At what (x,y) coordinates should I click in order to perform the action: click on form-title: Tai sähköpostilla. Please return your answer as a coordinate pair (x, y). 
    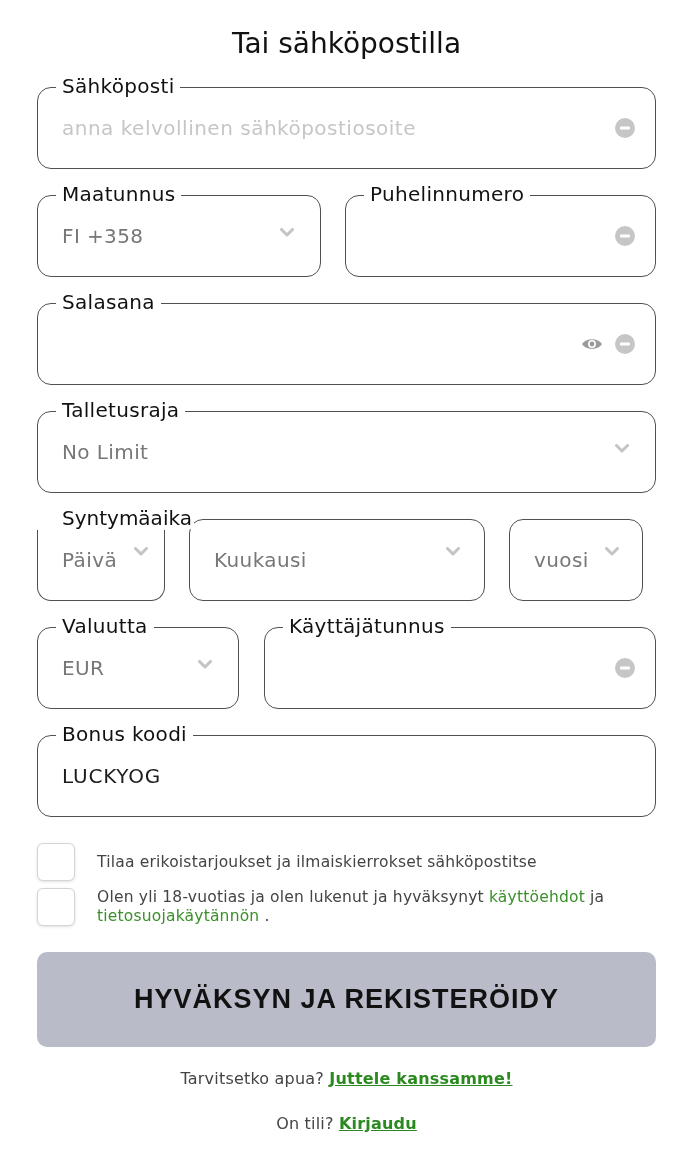
    Looking at the image, I should click on (346, 44).